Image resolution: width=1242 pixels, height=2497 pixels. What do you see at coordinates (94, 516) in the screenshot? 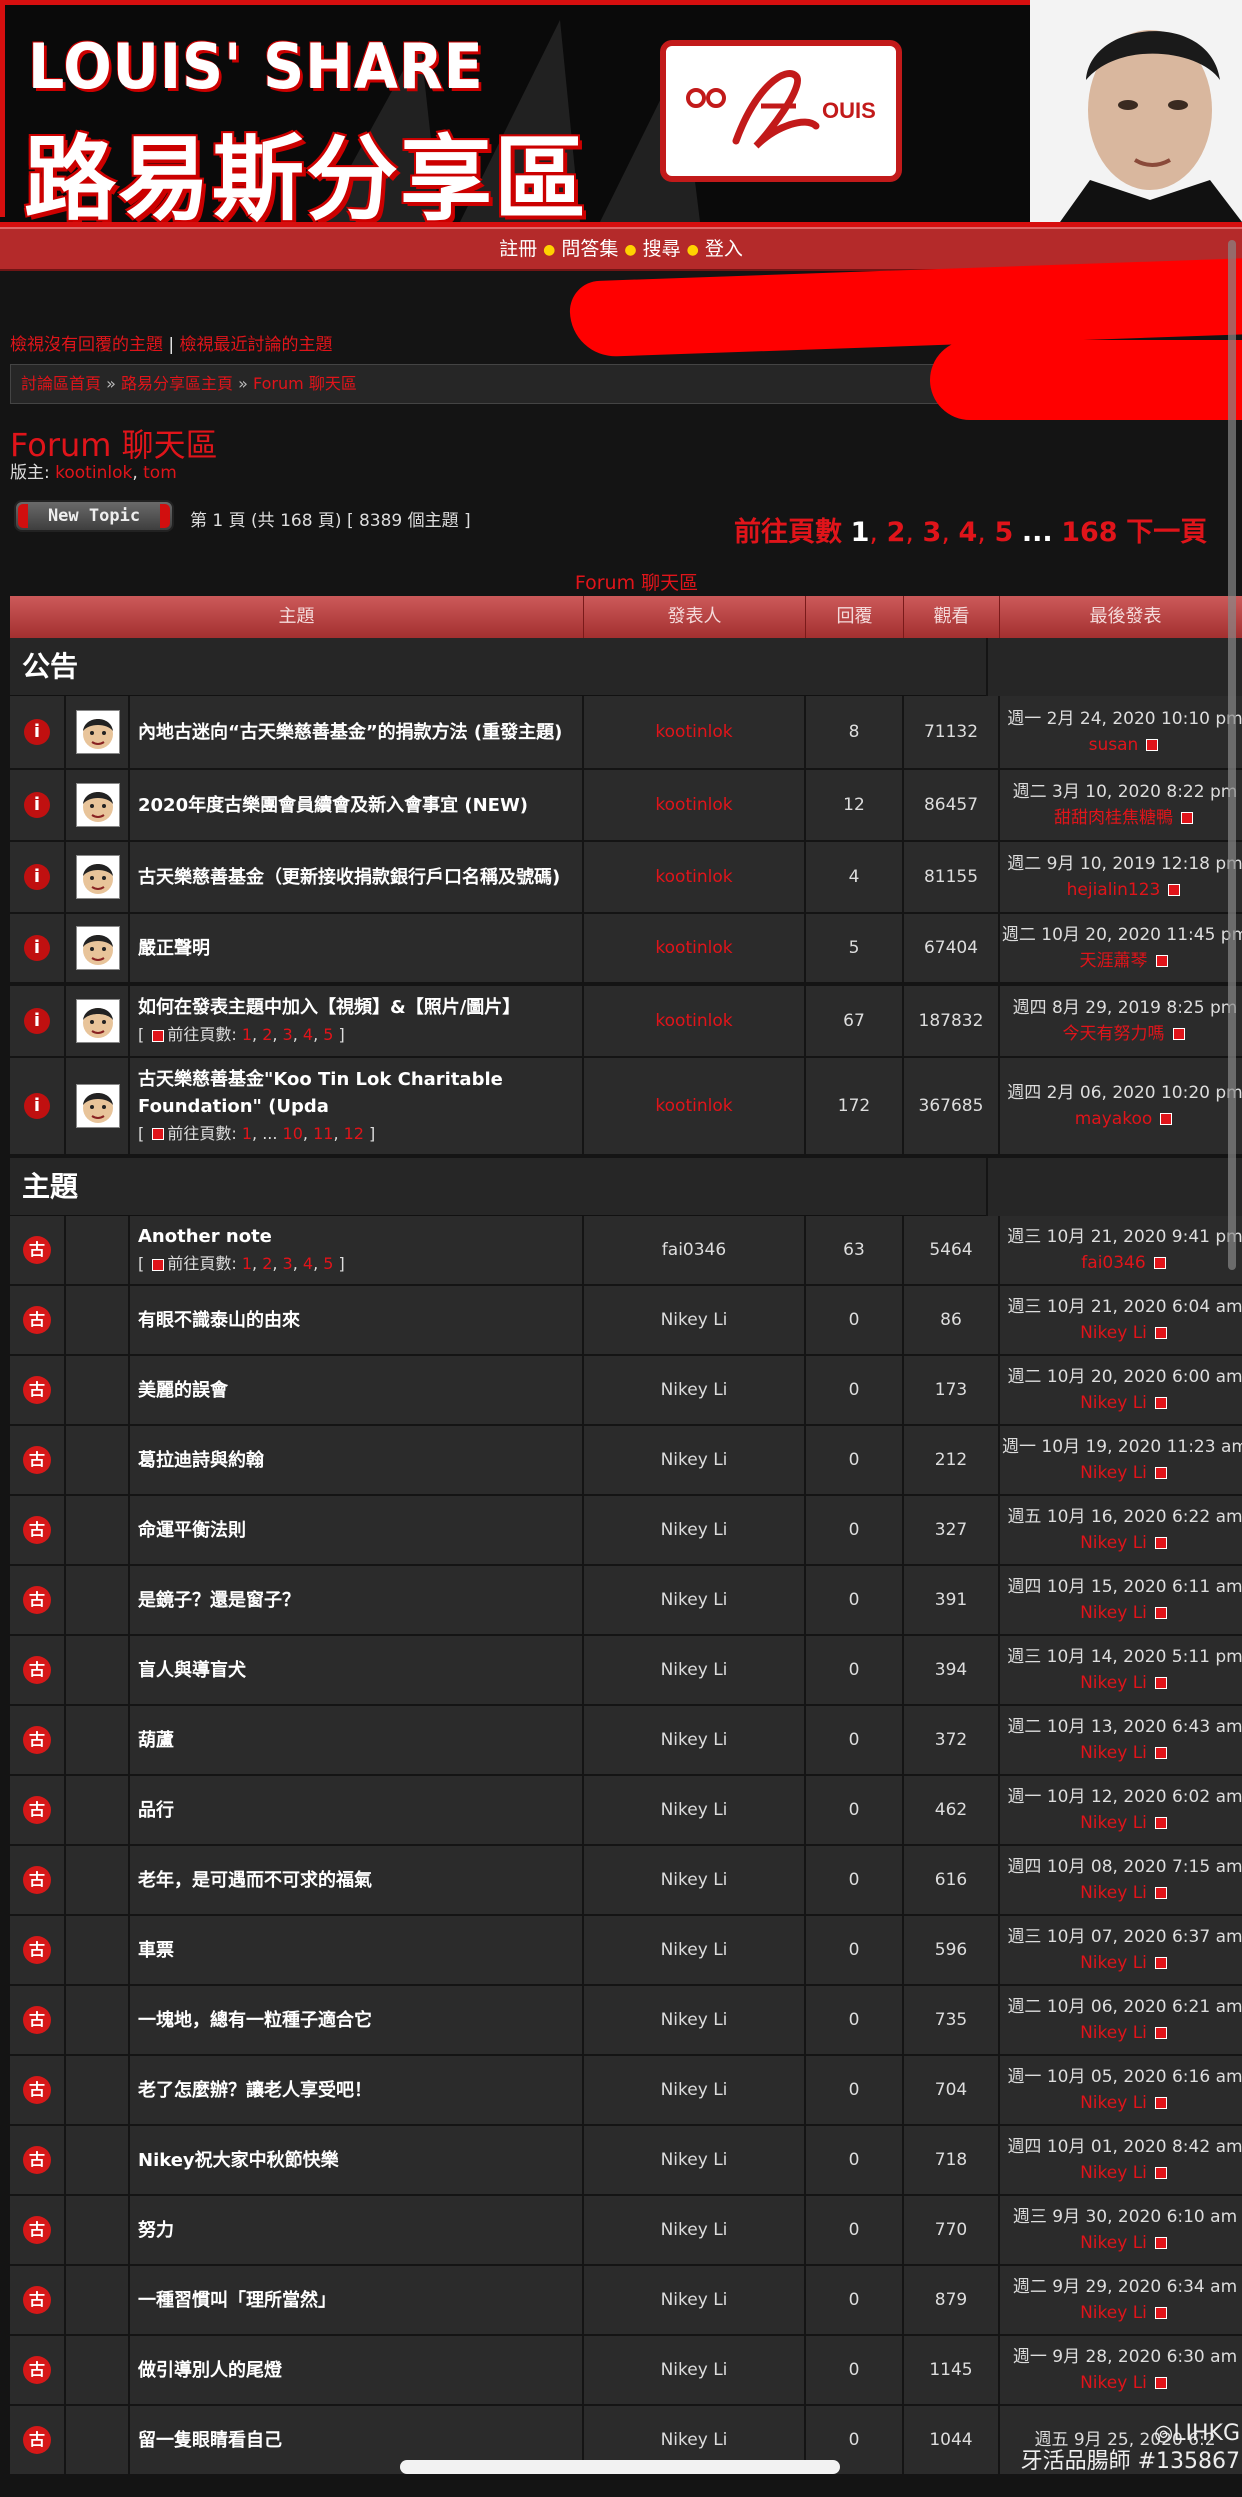
I see `new-topic-button: New Topic` at bounding box center [94, 516].